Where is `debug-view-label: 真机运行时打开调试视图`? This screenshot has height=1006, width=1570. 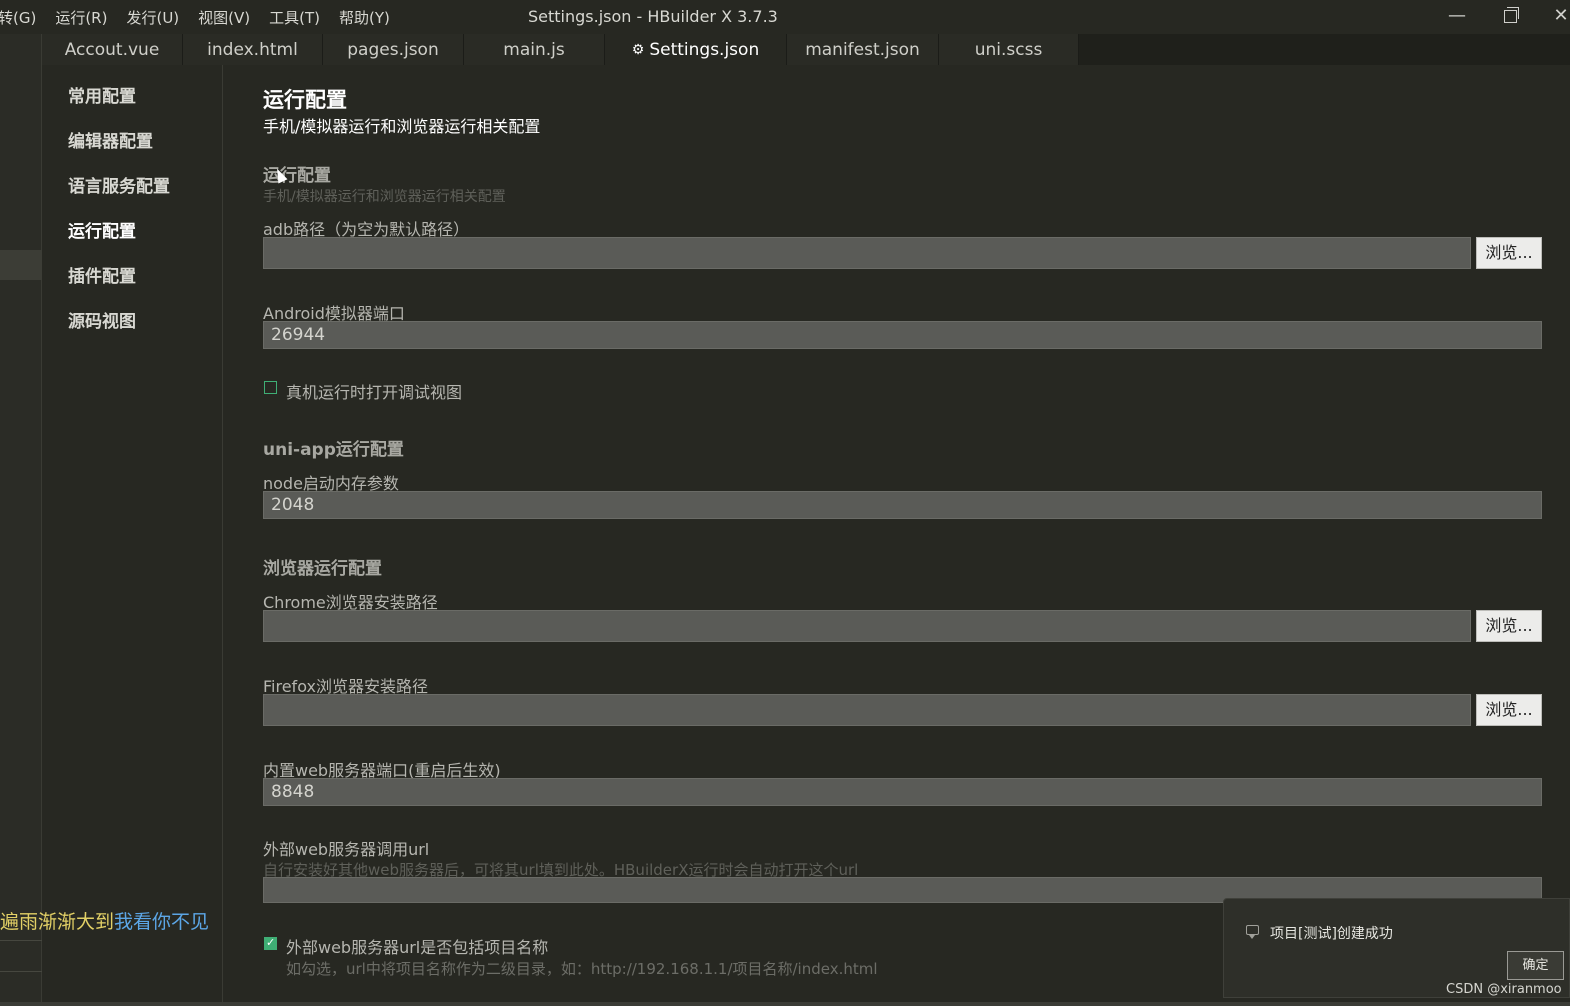
debug-view-label: 真机运行时打开调试视图 is located at coordinates (374, 392).